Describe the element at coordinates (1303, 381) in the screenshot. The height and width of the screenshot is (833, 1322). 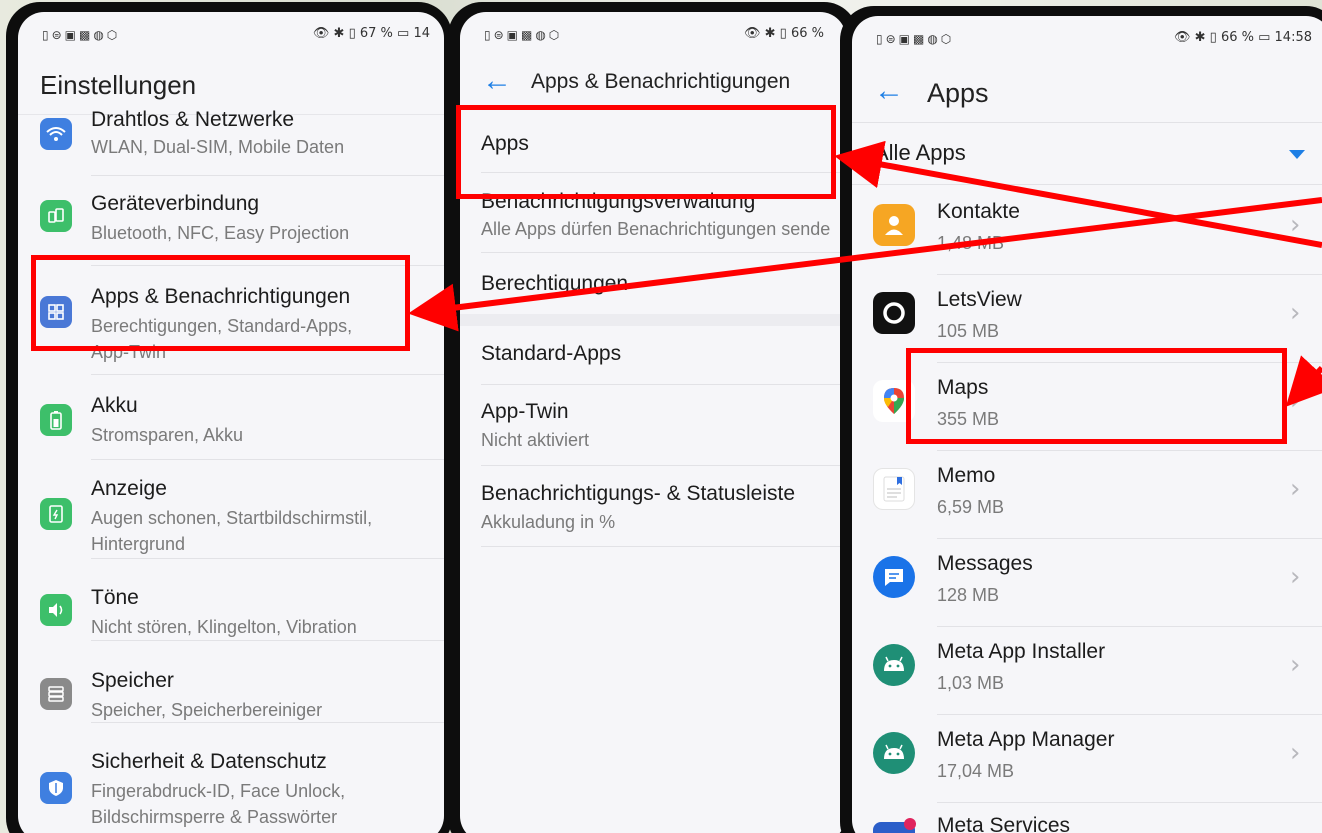
I see `arrow-to-maps` at that location.